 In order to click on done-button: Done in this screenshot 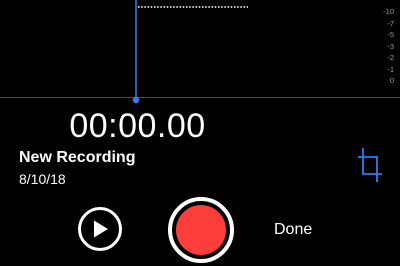, I will do `click(293, 230)`.